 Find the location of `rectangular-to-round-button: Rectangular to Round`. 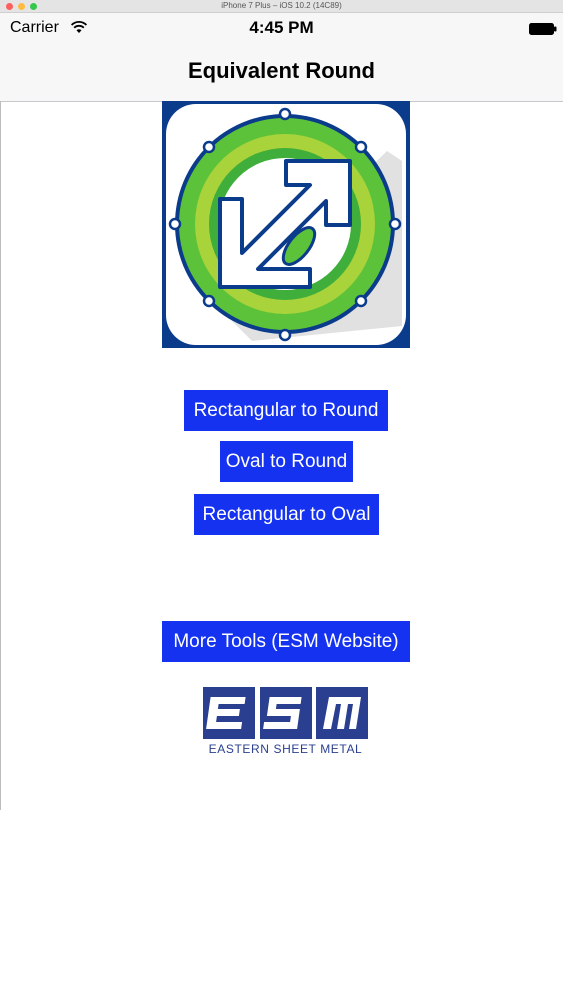

rectangular-to-round-button: Rectangular to Round is located at coordinates (286, 410).